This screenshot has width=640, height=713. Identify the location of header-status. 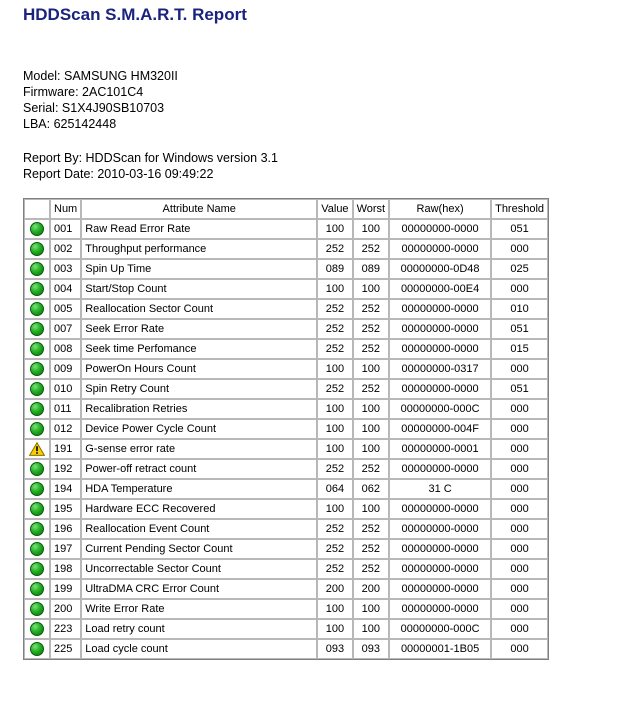
(37, 209).